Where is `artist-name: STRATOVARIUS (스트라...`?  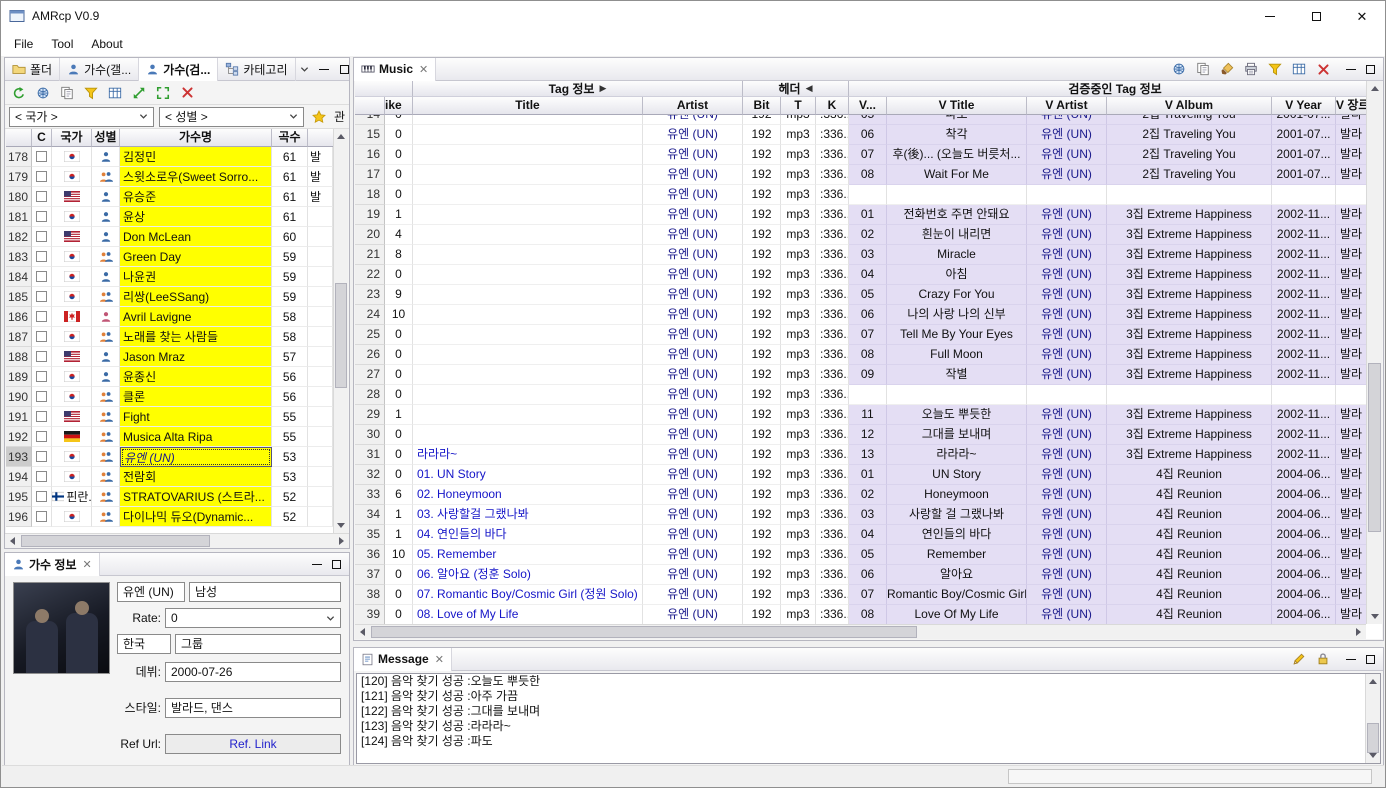
artist-name: STRATOVARIUS (스트라... is located at coordinates (196, 497).